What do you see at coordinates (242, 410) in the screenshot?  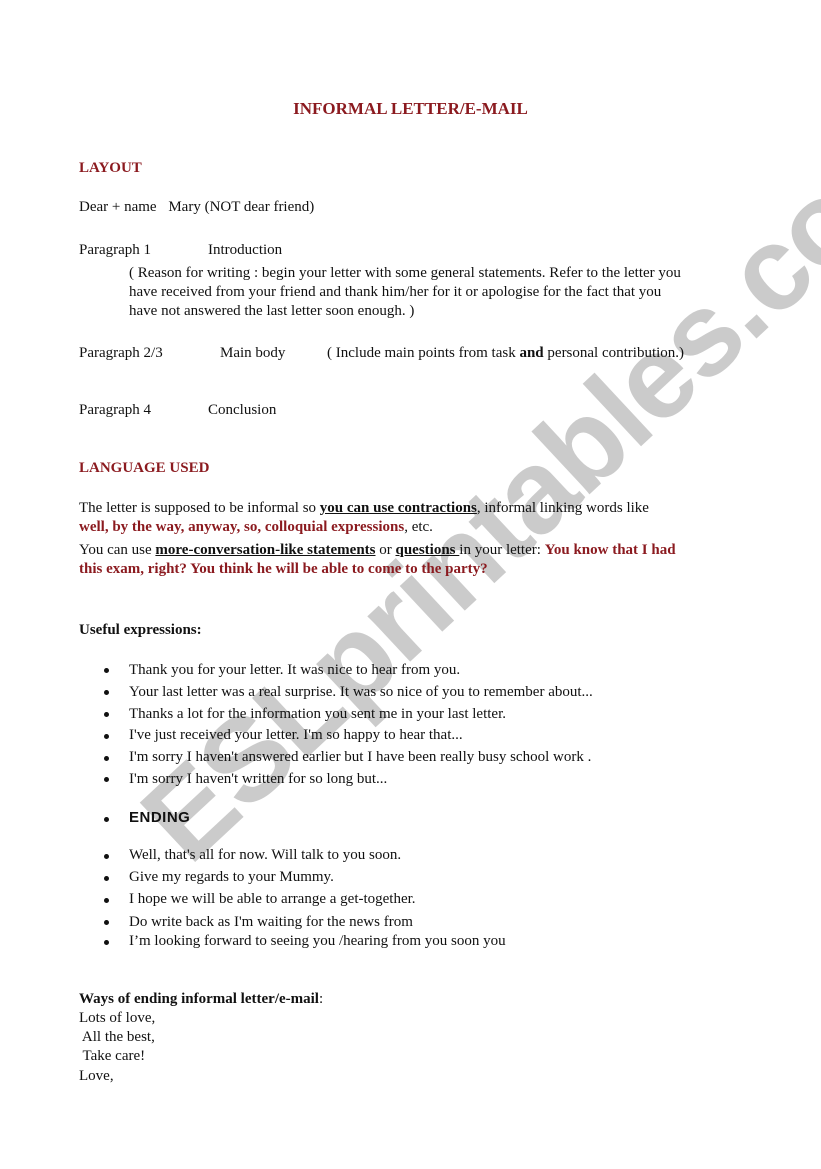 I see `paragraph4-name: Conclusion` at bounding box center [242, 410].